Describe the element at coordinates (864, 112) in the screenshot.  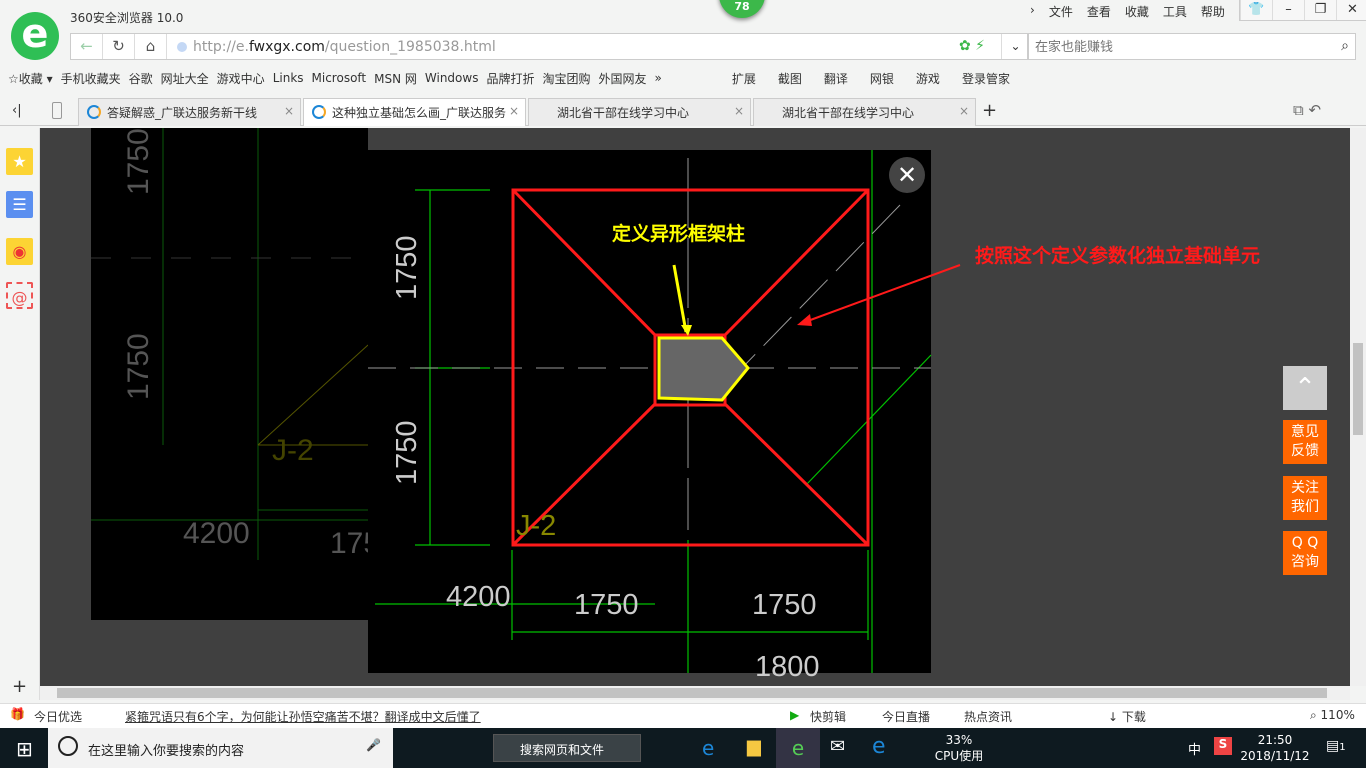
I see `tab-4: 湖北省干部在线学习中心 ×` at that location.